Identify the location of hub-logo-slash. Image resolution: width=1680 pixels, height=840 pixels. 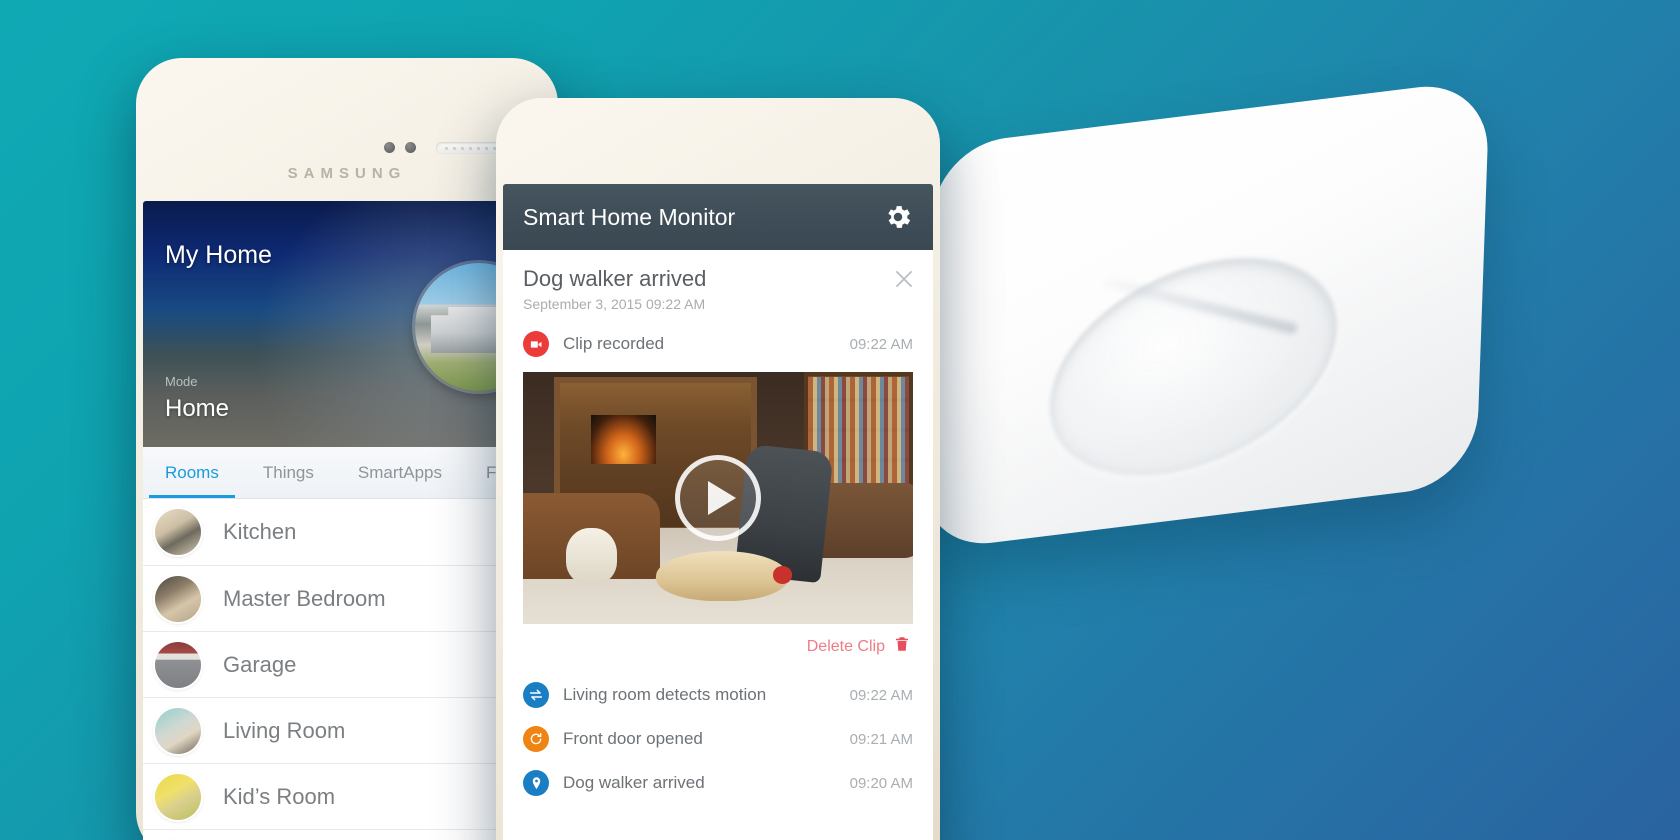
(1200, 305).